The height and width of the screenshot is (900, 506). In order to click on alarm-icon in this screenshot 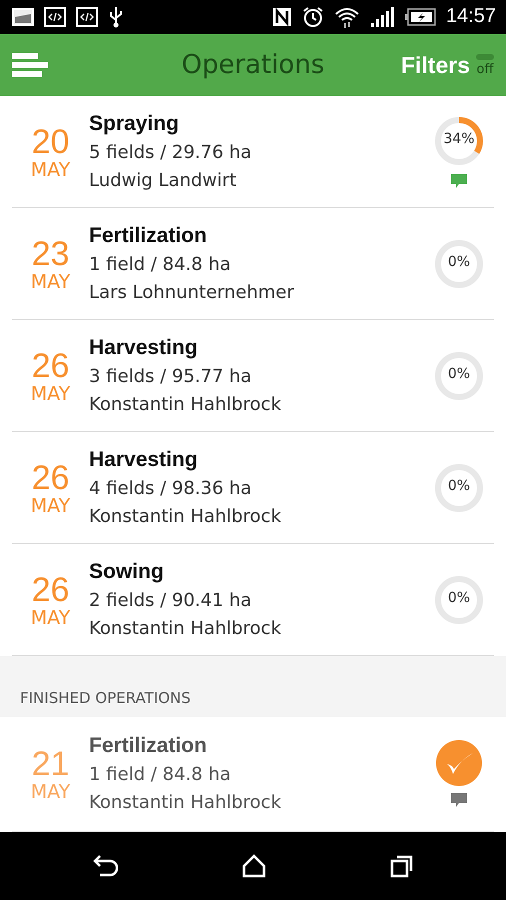, I will do `click(313, 17)`.